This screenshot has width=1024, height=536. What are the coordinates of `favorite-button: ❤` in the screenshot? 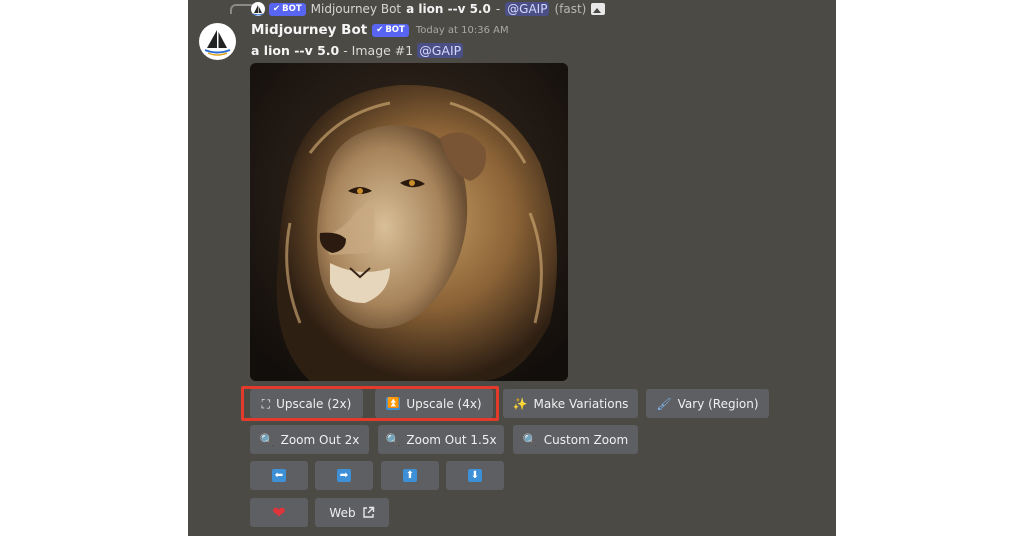 It's located at (279, 512).